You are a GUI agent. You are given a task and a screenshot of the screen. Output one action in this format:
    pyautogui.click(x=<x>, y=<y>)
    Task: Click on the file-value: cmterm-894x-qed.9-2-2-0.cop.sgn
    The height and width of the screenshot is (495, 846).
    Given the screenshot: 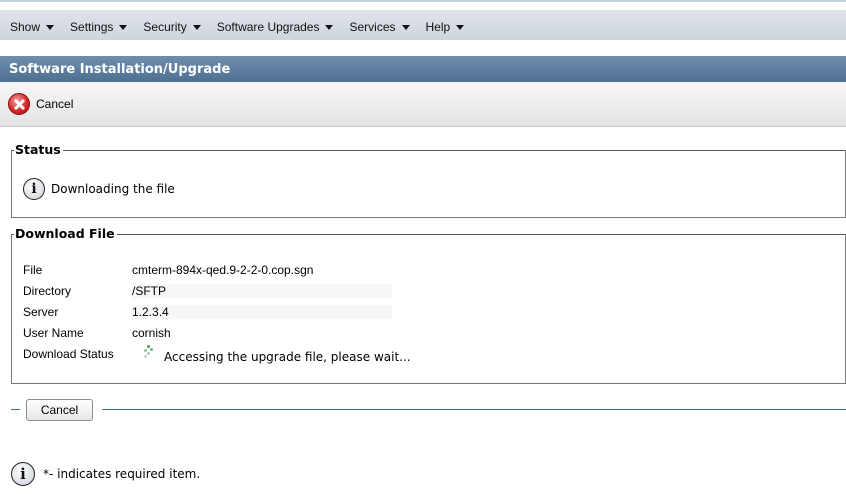 What is the action you would take?
    pyautogui.click(x=223, y=270)
    